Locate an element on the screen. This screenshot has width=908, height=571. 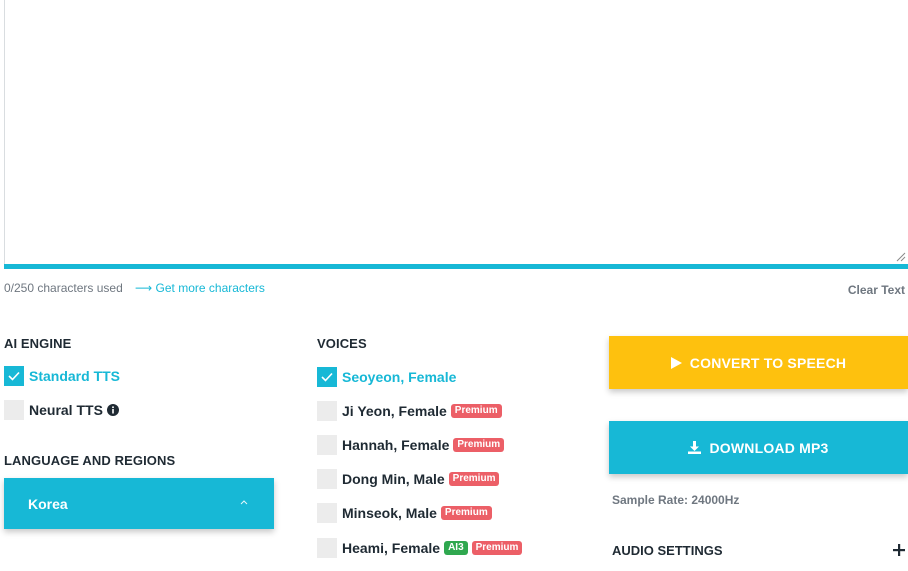
play-icon is located at coordinates (676, 362).